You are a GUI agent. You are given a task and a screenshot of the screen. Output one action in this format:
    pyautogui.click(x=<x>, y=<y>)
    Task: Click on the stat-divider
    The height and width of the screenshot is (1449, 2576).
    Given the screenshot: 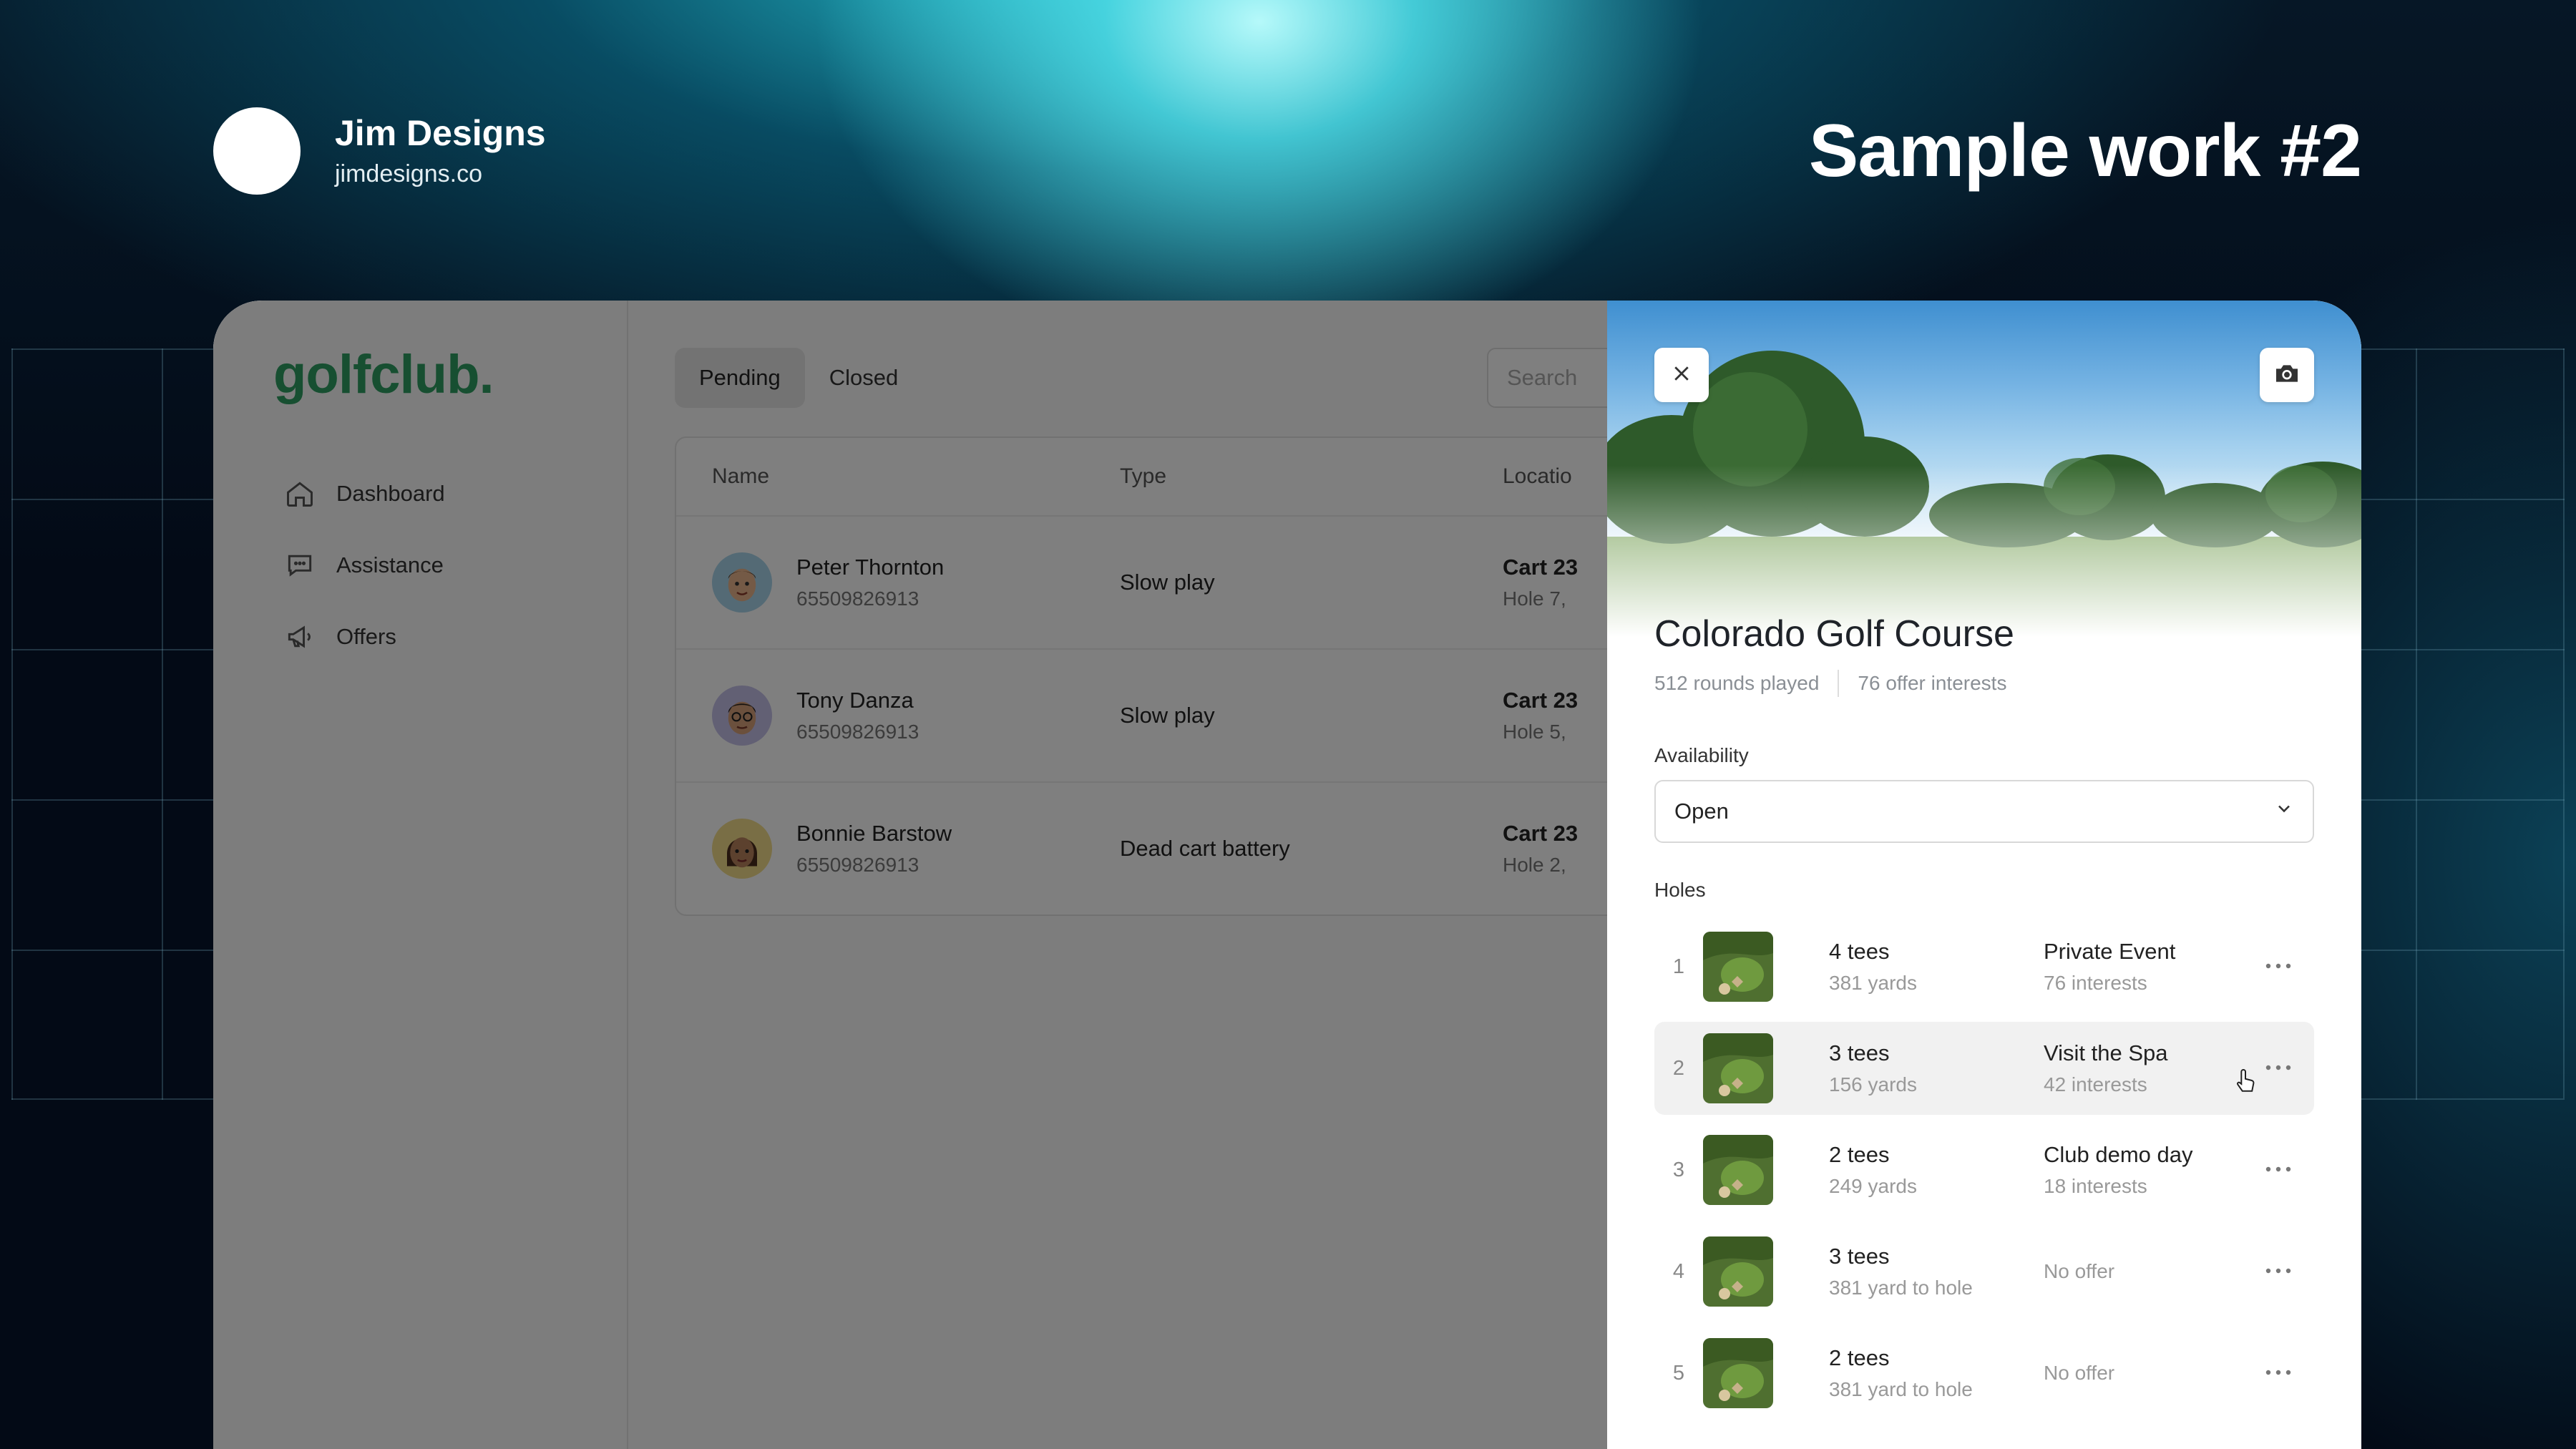 What is the action you would take?
    pyautogui.click(x=1839, y=683)
    